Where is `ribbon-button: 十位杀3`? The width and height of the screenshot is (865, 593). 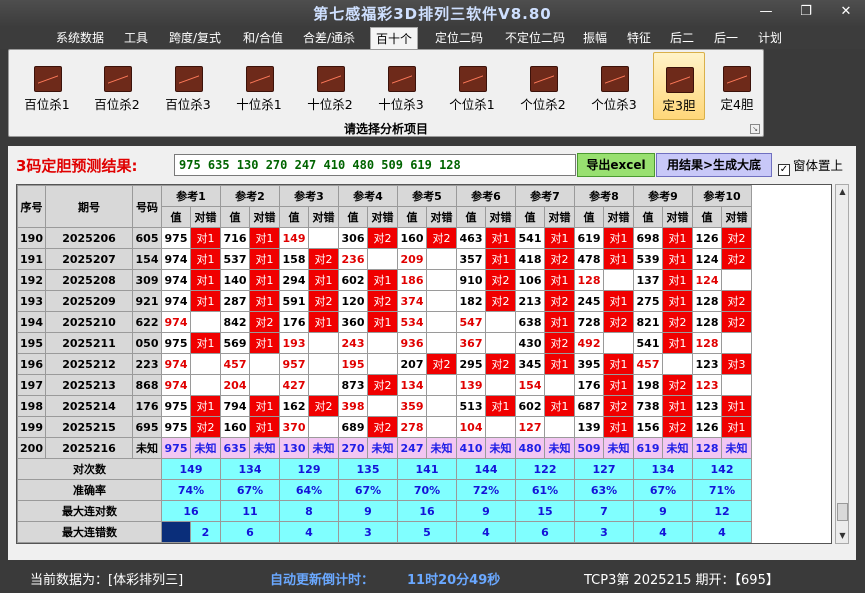
ribbon-button: 十位杀3 is located at coordinates (401, 86).